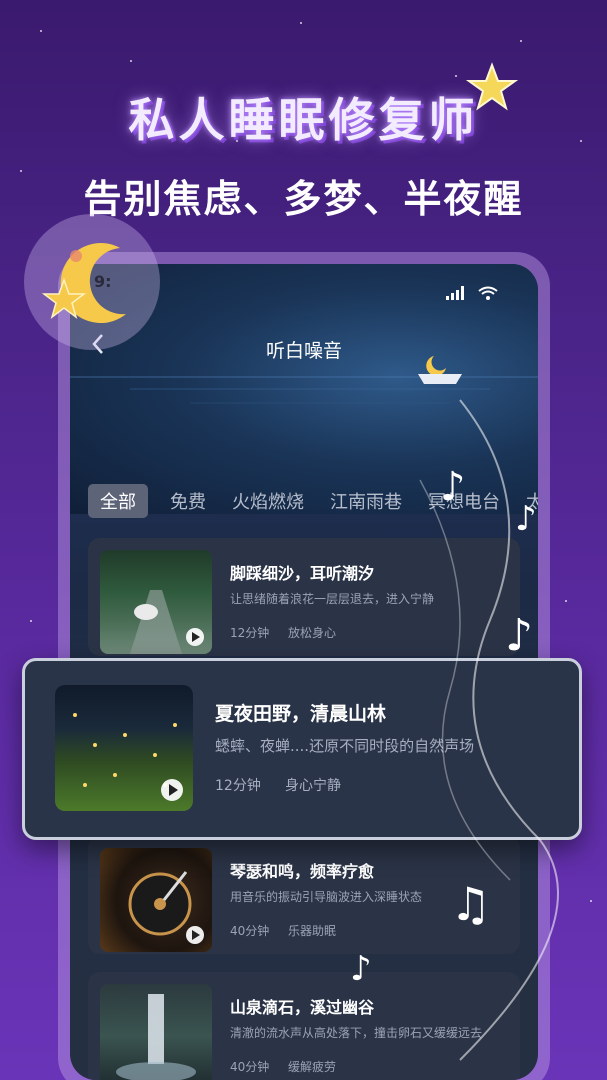 The width and height of the screenshot is (607, 1080). I want to click on tab-rain-alley: 江南雨巷, so click(366, 501).